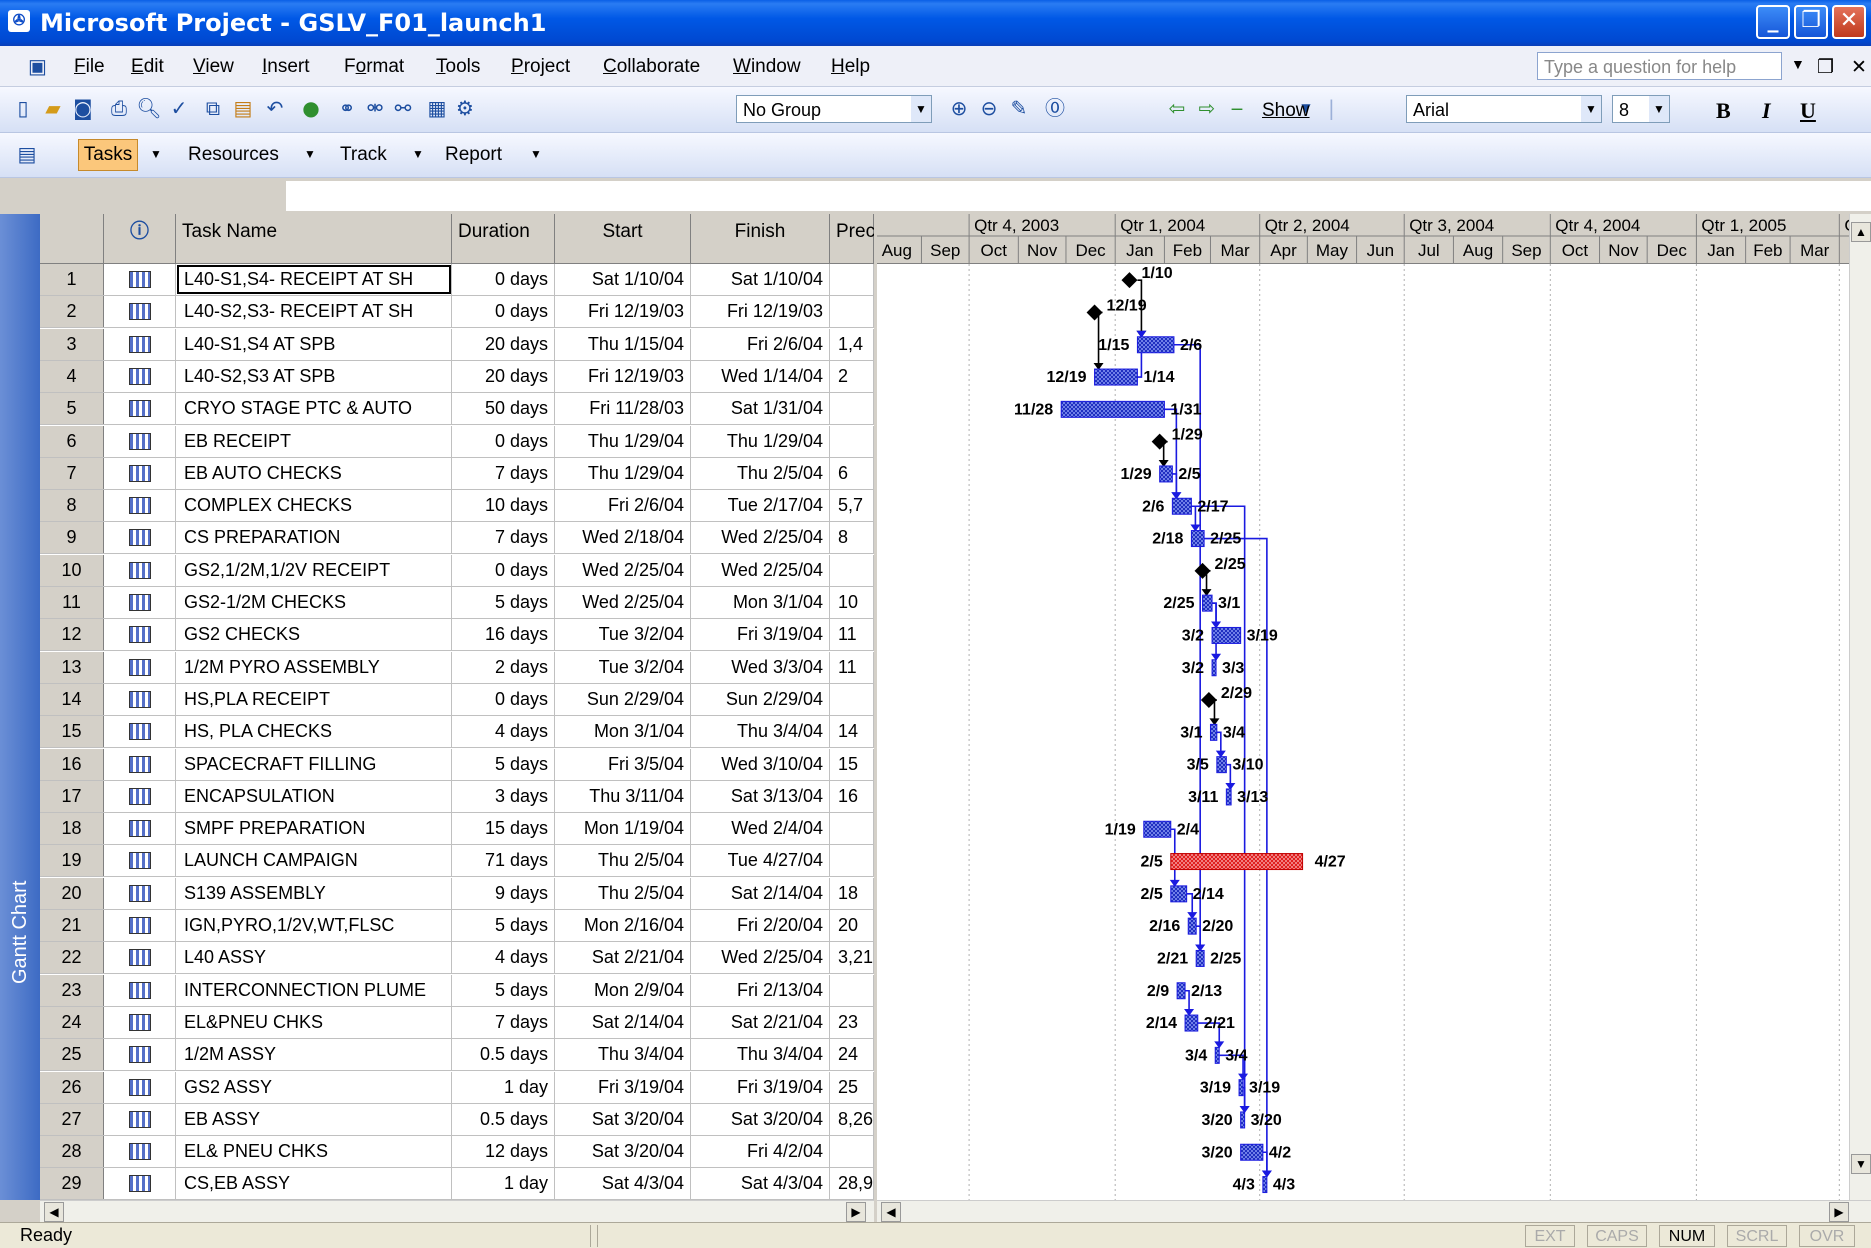  Describe the element at coordinates (1798, 64) in the screenshot. I see `help-dropdown-icon: ▼` at that location.